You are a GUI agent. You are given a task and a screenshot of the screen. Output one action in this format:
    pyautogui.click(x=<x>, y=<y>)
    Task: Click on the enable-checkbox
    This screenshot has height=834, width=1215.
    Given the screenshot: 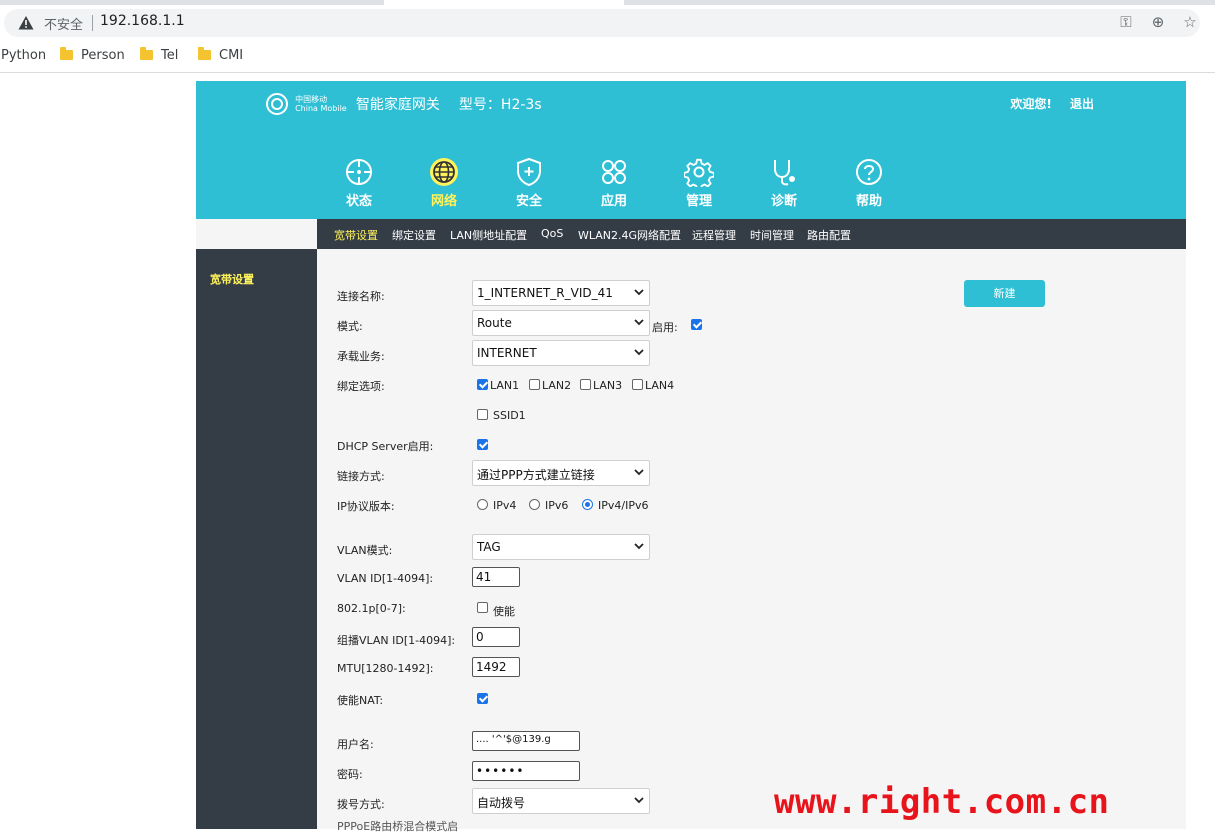 What is the action you would take?
    pyautogui.click(x=696, y=324)
    